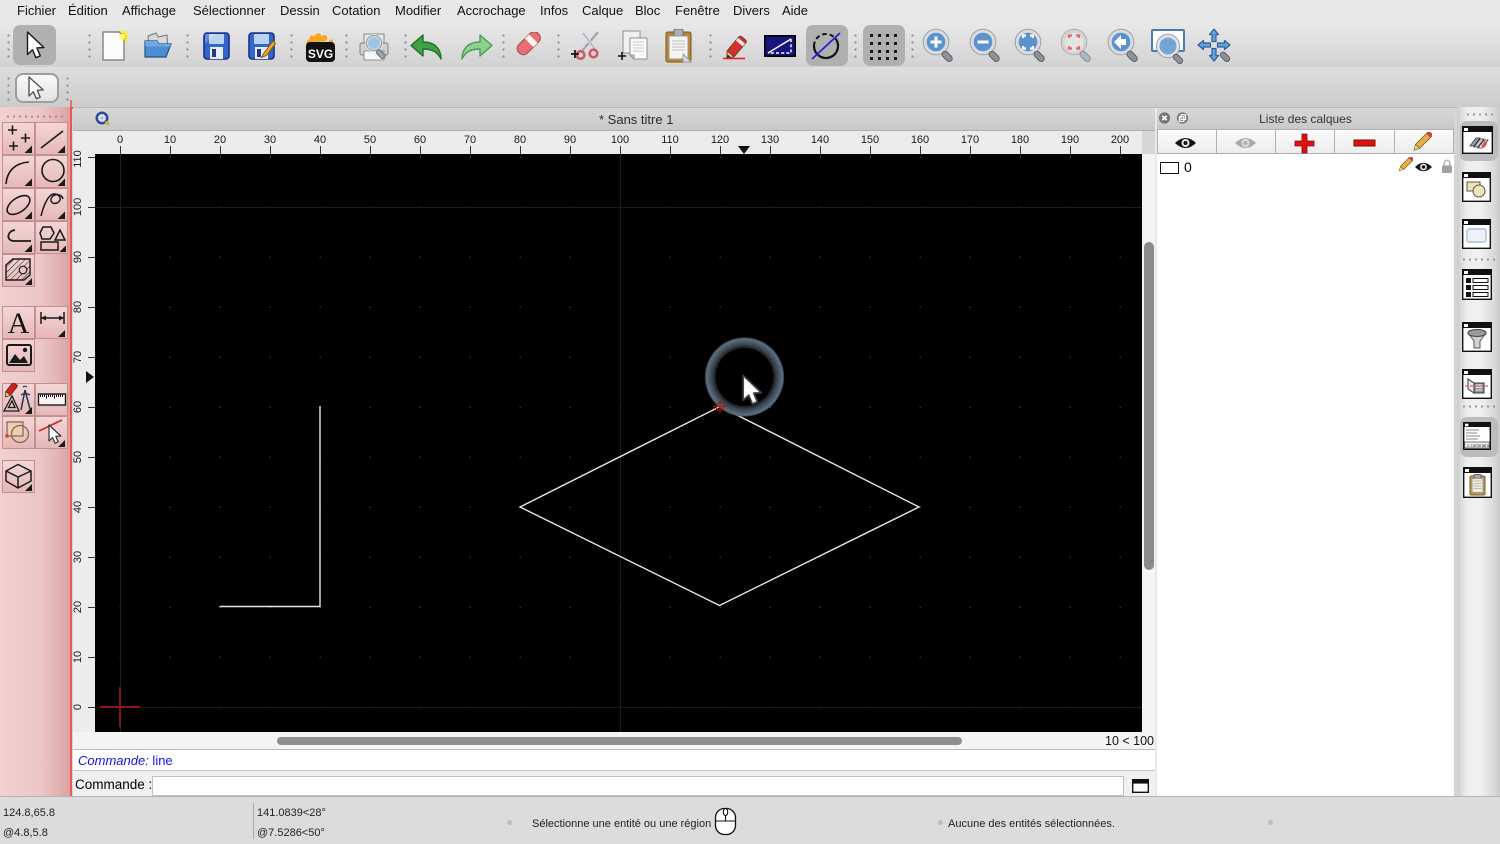 This screenshot has height=844, width=1500. What do you see at coordinates (1020, 140) in the screenshot?
I see `svg-text: 180` at bounding box center [1020, 140].